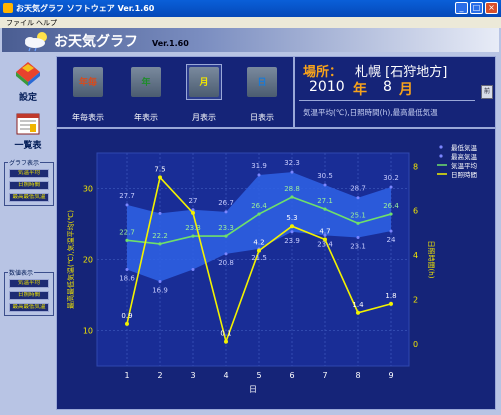  I want to click on sunshine-data-label: 4.2, so click(258, 243).